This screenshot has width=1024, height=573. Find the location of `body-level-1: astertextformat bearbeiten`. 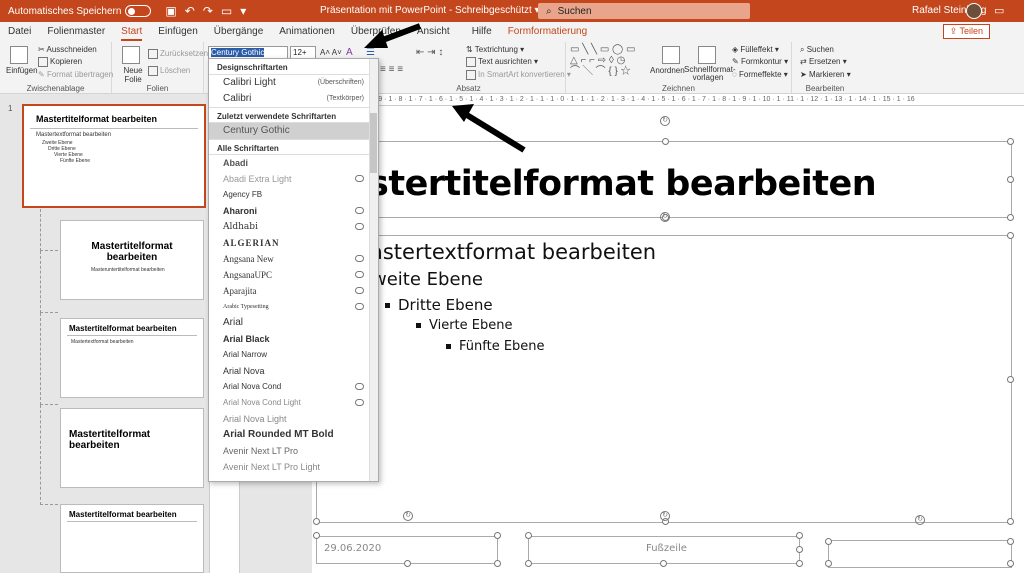

body-level-1: astertextformat bearbeiten is located at coordinates (513, 252).